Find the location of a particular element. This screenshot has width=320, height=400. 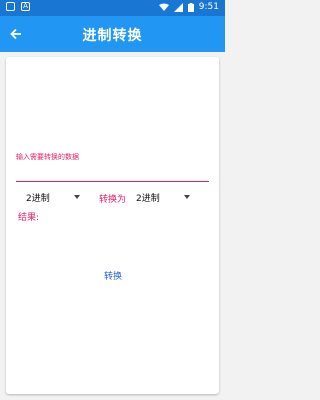

battery-icon is located at coordinates (190, 7).